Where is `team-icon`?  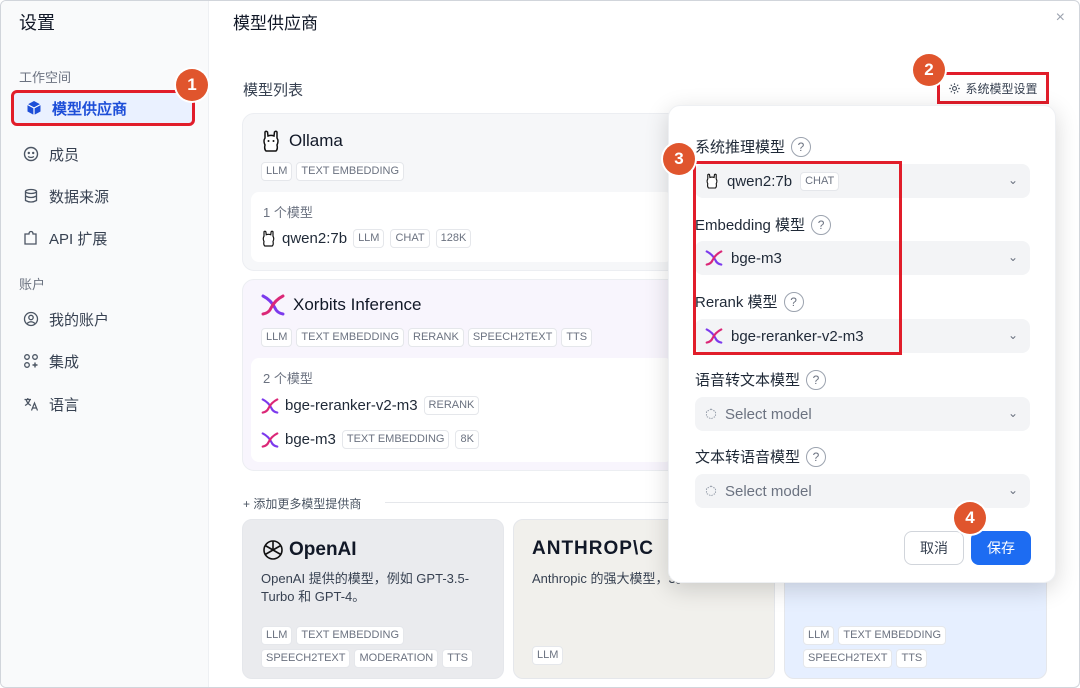 team-icon is located at coordinates (31, 154).